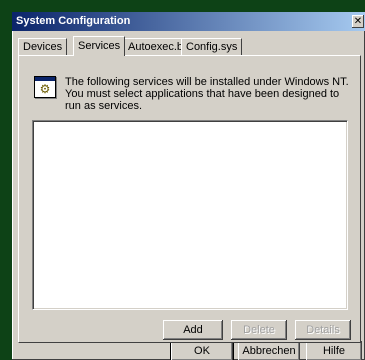 The height and width of the screenshot is (360, 365). I want to click on services-gear-icon: ⚙, so click(45, 87).